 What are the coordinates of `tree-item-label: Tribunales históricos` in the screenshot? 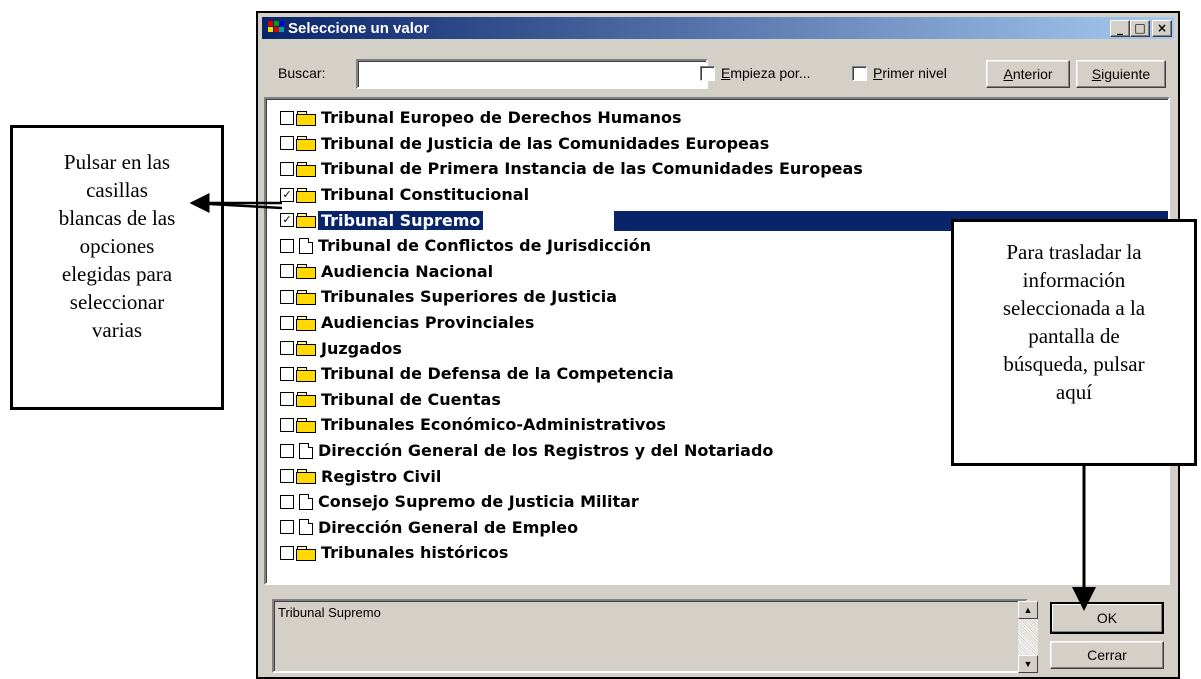 It's located at (415, 553).